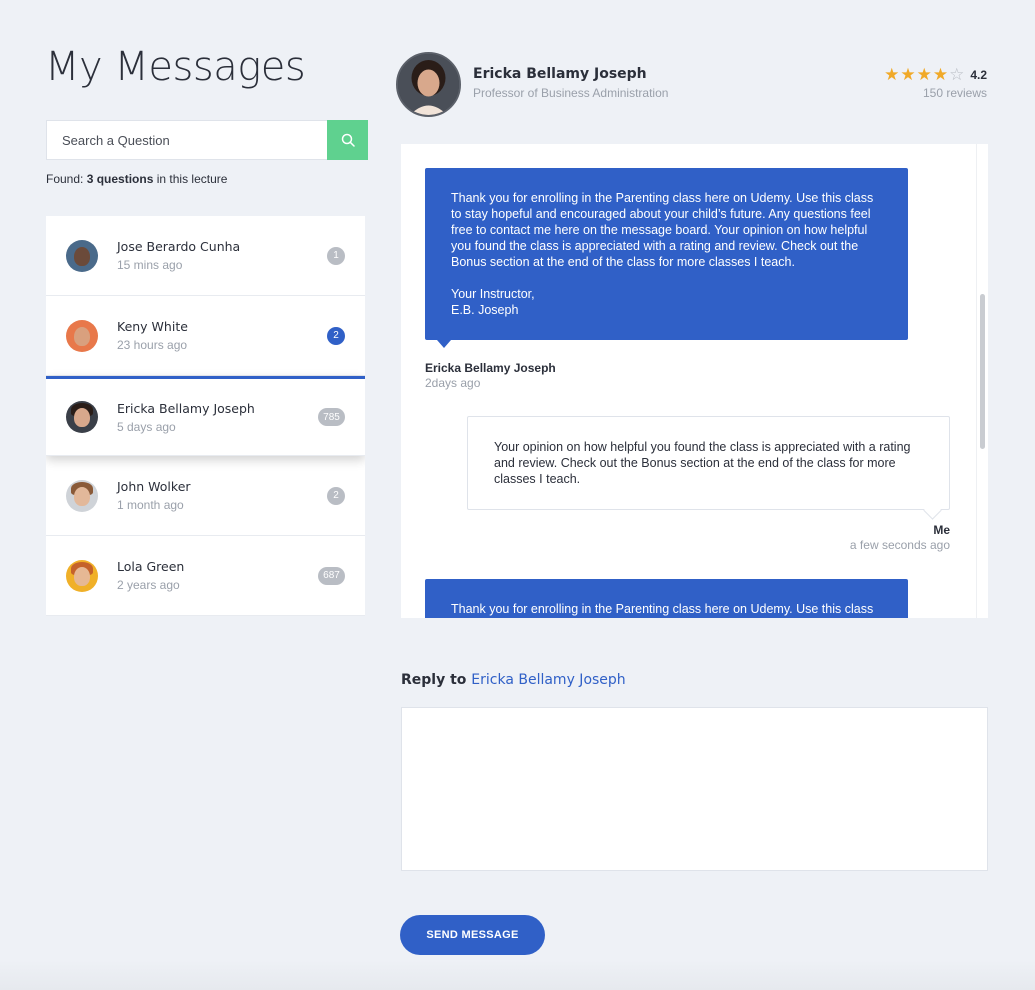 The width and height of the screenshot is (1035, 990). What do you see at coordinates (148, 585) in the screenshot?
I see `thread-time: 2 years ago` at bounding box center [148, 585].